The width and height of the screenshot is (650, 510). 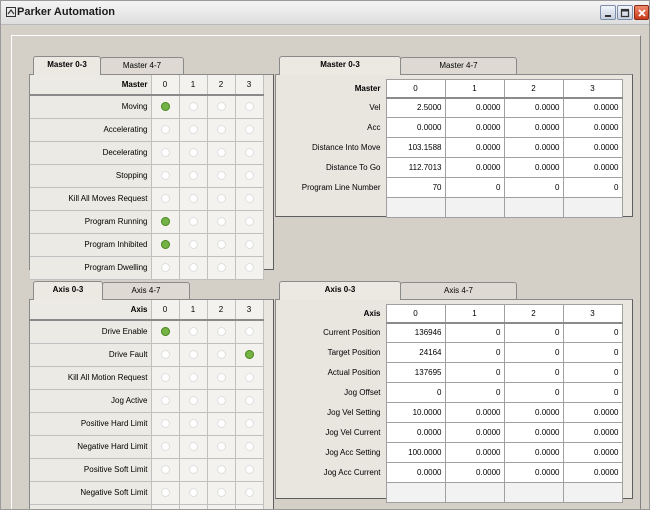 What do you see at coordinates (458, 291) in the screenshot?
I see `tab-axis-values-4-7: Axis 4-7` at bounding box center [458, 291].